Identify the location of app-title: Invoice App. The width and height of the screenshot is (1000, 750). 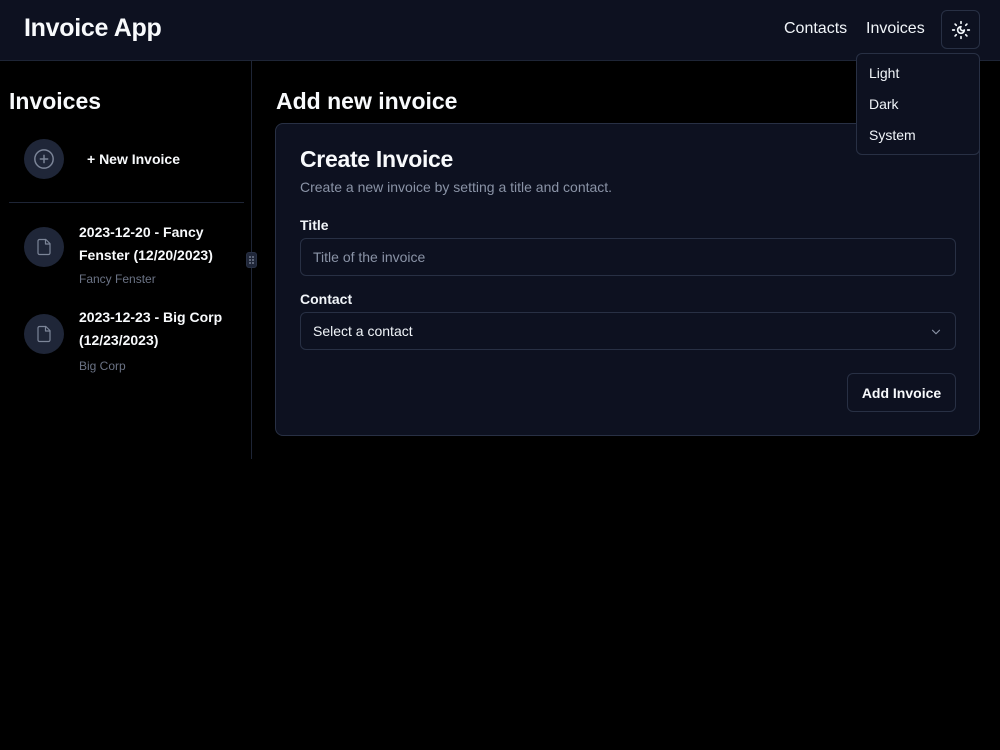
(93, 28).